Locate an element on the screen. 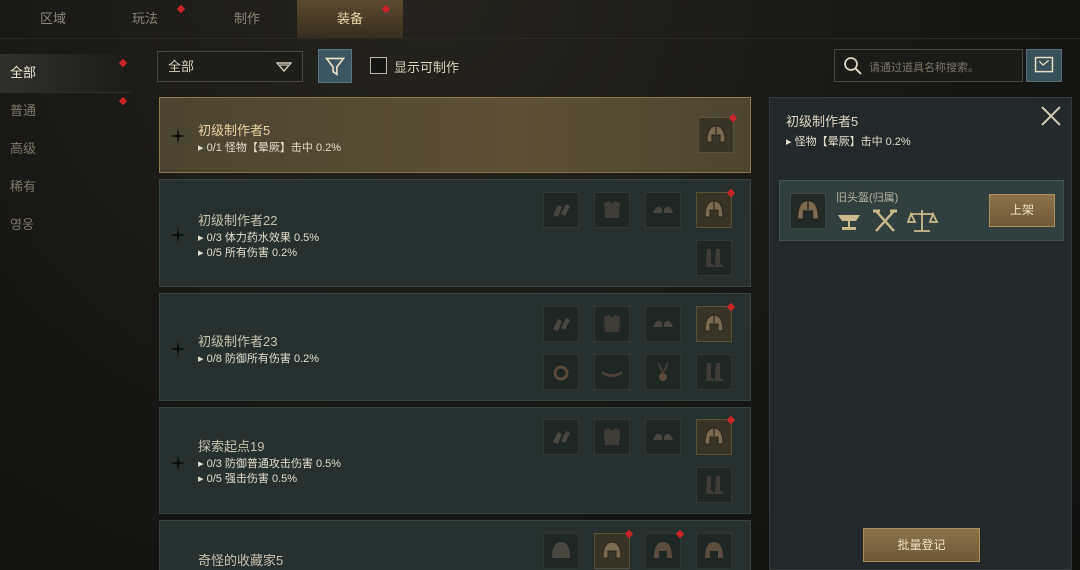 The width and height of the screenshot is (1080, 570). close-icon is located at coordinates (1051, 116).